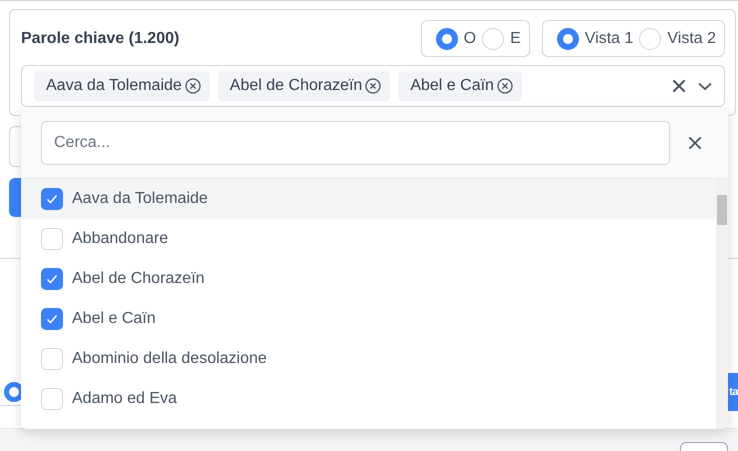  What do you see at coordinates (120, 239) in the screenshot?
I see `option-label: Abbandonare` at bounding box center [120, 239].